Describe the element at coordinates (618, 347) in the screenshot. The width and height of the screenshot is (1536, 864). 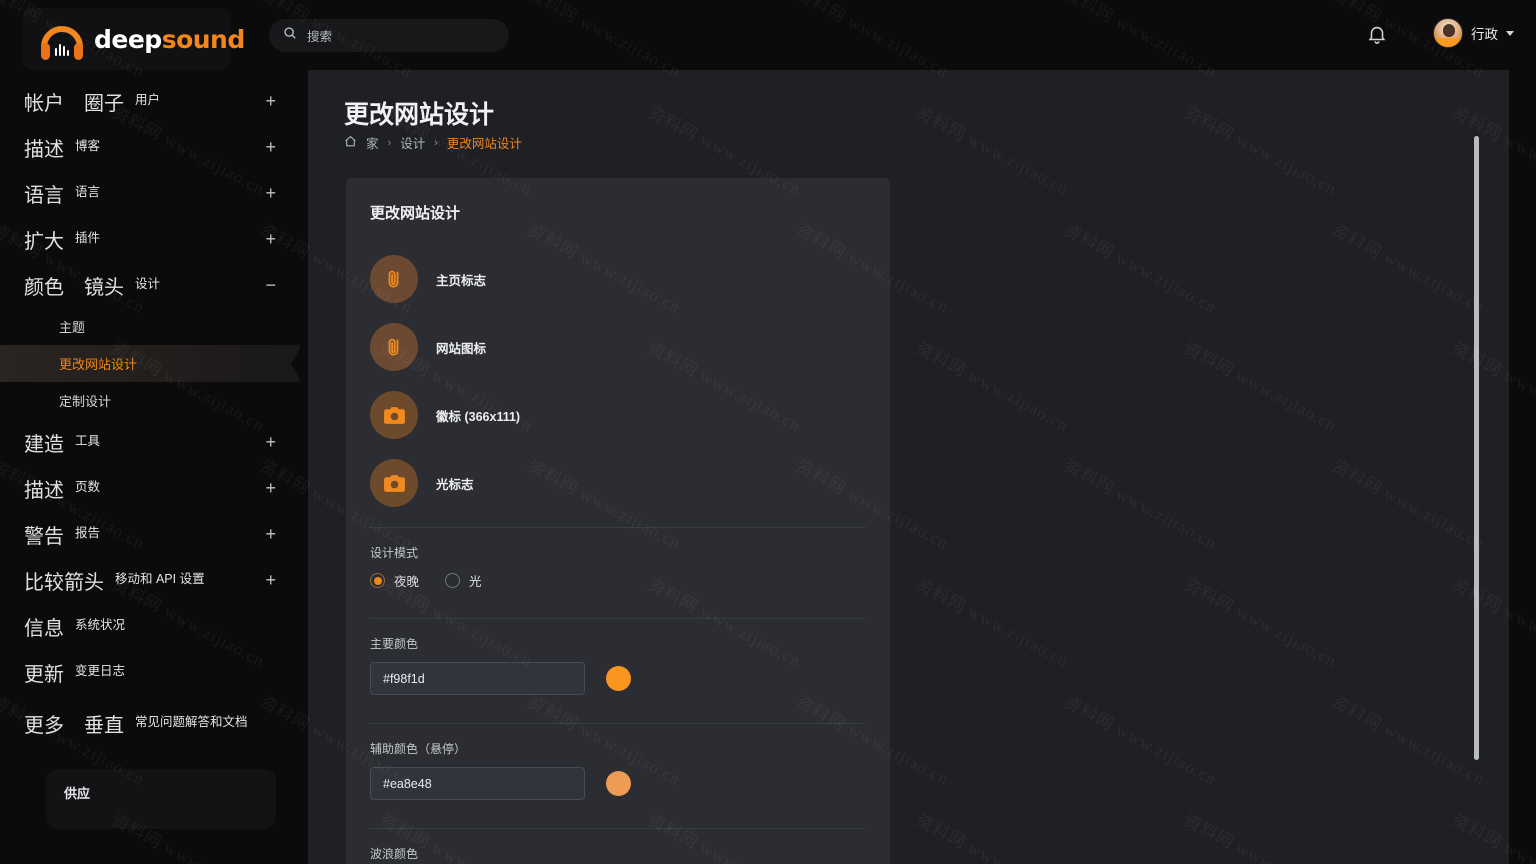
I see `upload-row-1: 网站图标` at that location.